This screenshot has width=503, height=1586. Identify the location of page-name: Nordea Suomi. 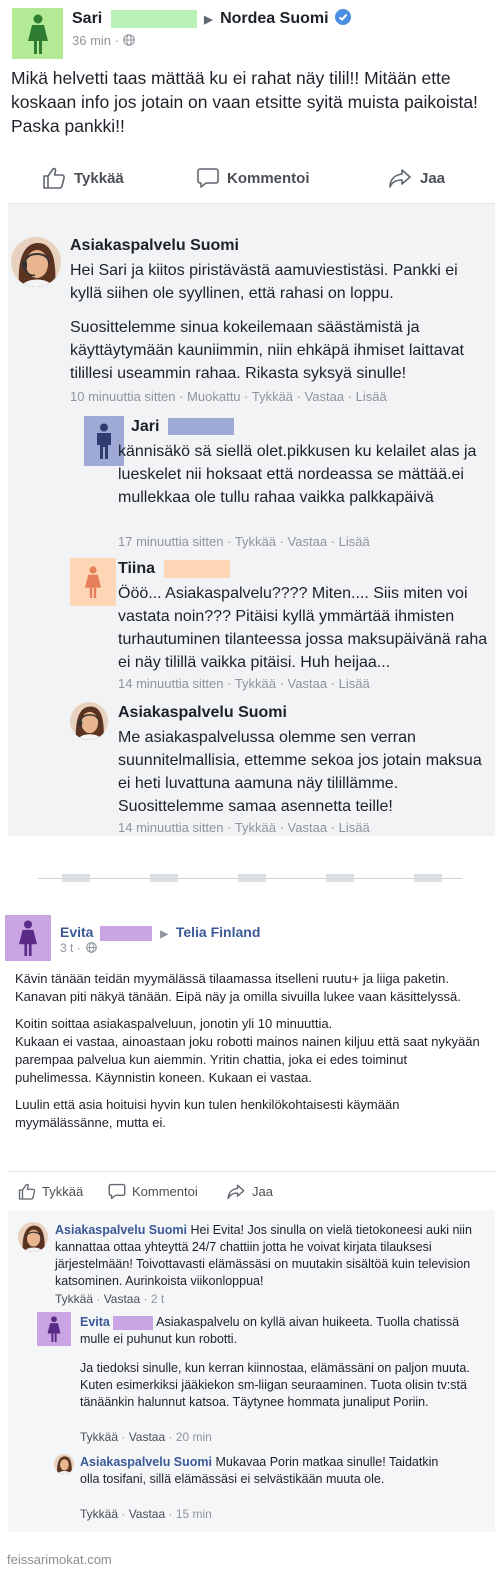
(274, 18).